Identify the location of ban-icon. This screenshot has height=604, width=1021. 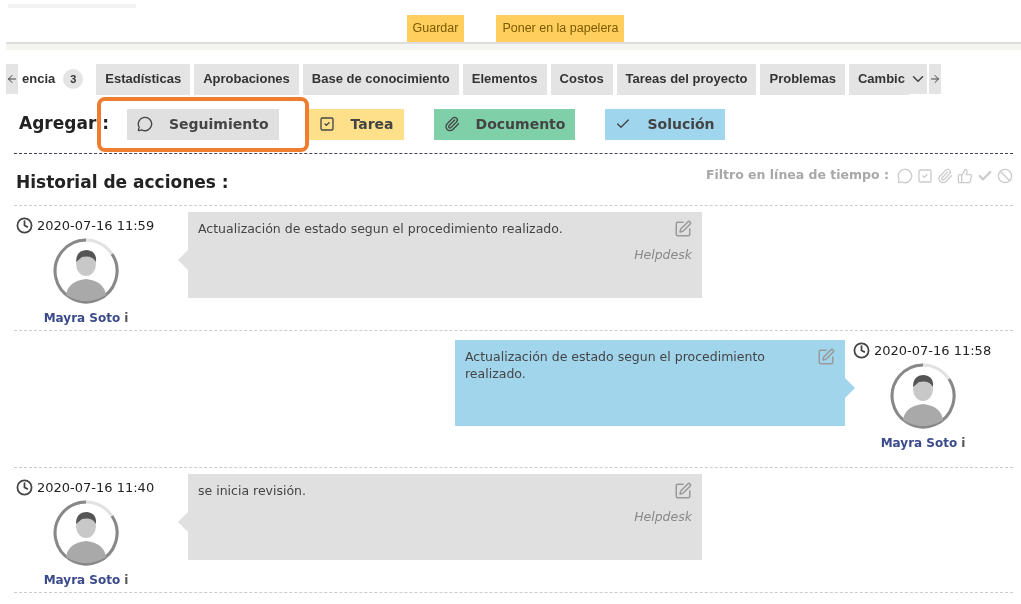
(1005, 175).